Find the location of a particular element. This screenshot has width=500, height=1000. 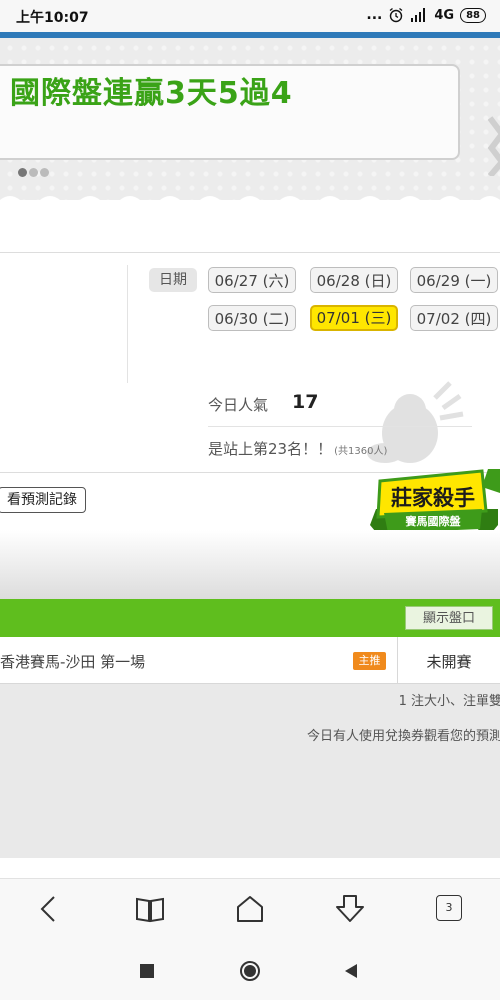

badge-title: 莊家殺手 is located at coordinates (433, 498).